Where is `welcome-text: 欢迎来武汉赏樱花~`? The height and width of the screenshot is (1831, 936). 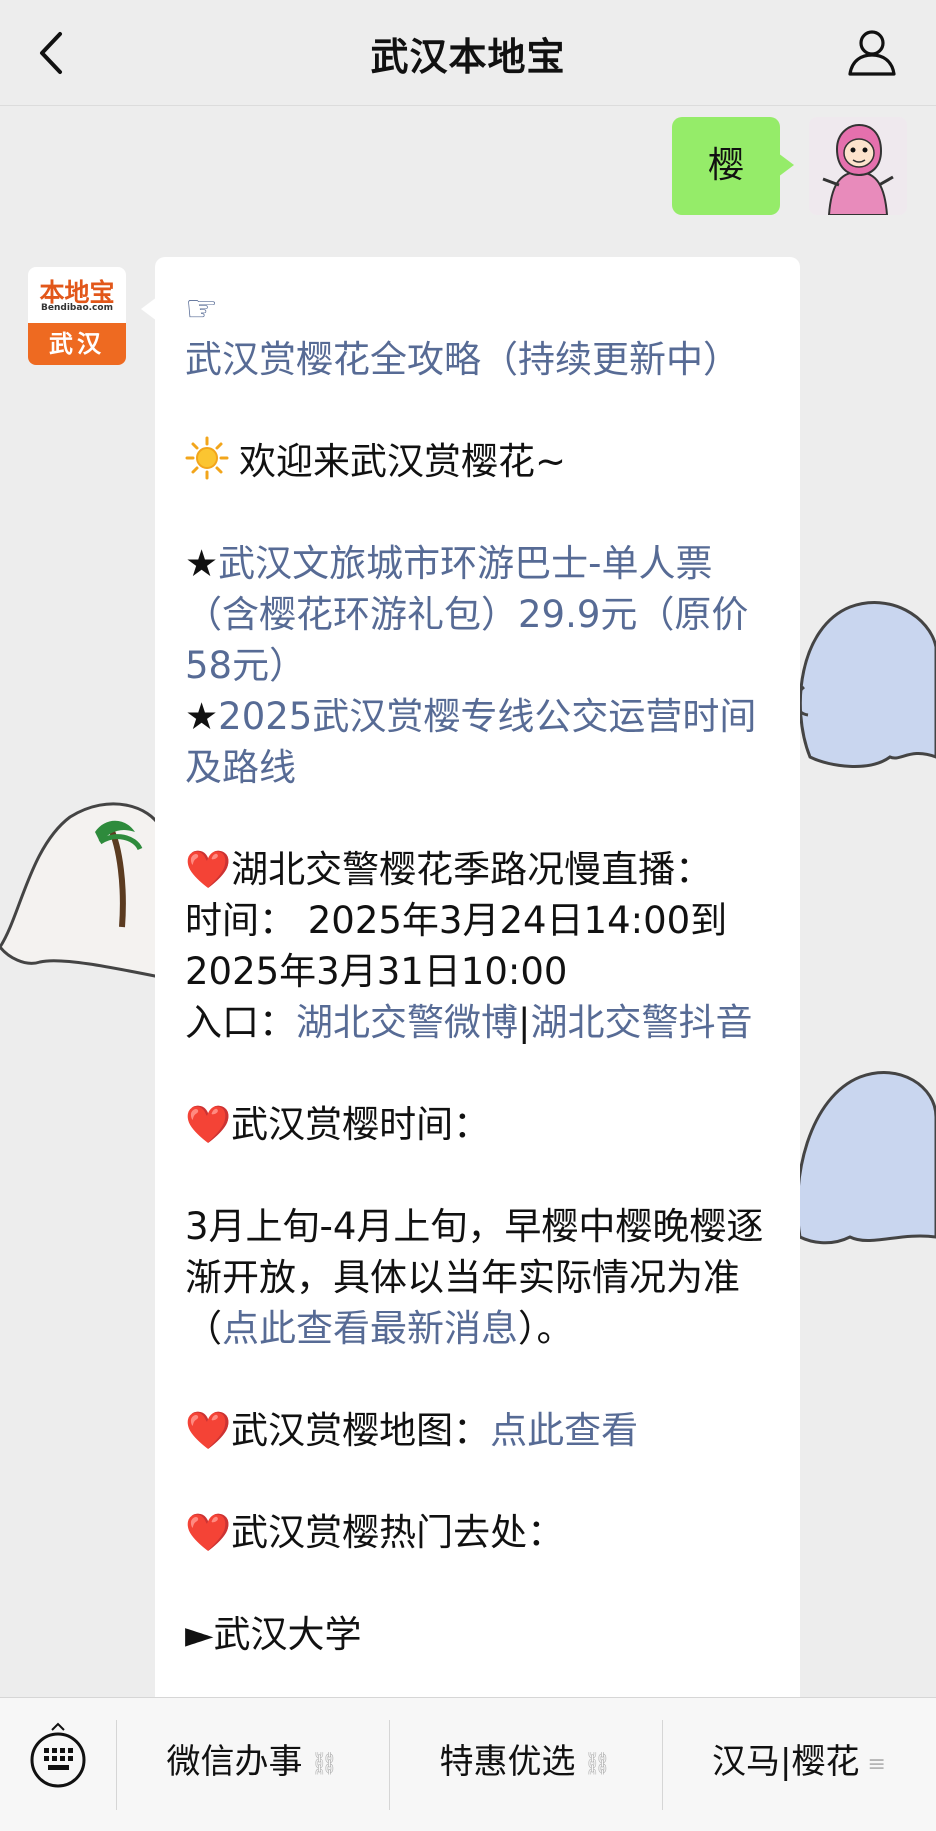
welcome-text: 欢迎来武汉赏樱花~ is located at coordinates (403, 461).